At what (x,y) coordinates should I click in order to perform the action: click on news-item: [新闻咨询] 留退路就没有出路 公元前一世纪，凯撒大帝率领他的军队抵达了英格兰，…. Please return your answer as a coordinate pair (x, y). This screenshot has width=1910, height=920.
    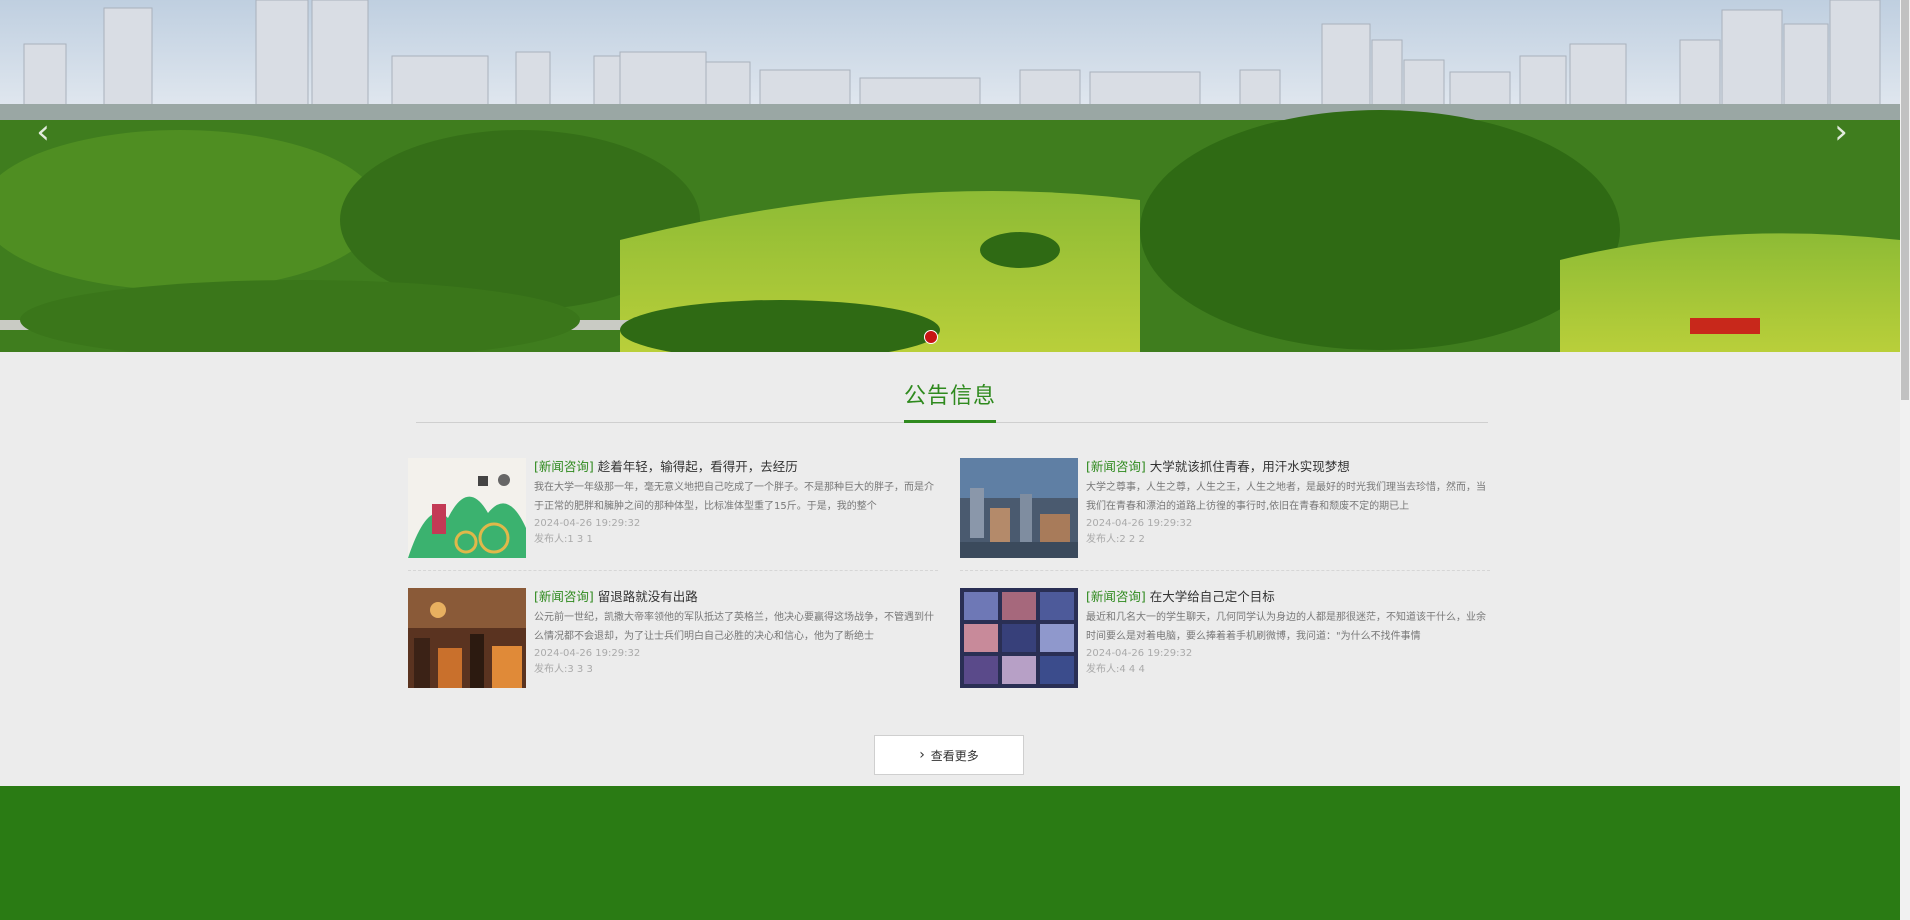
    Looking at the image, I should click on (673, 638).